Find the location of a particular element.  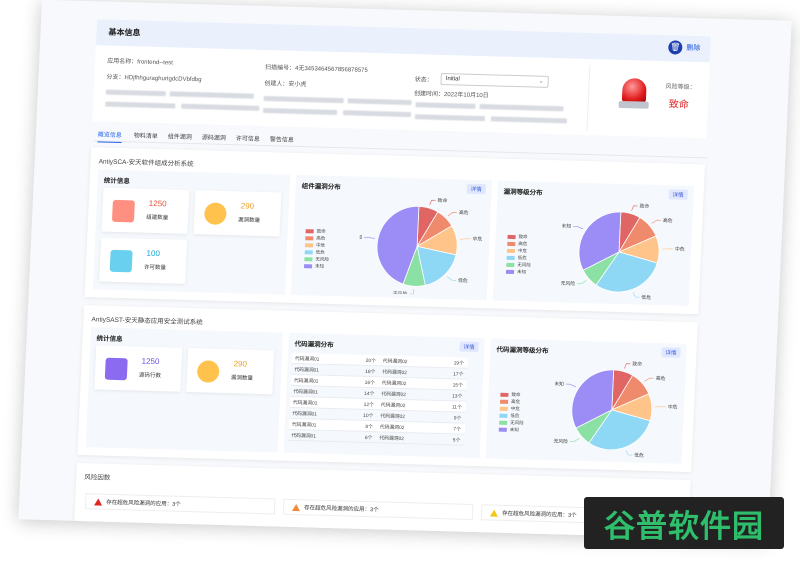

pie-label: 高危 is located at coordinates (464, 212).